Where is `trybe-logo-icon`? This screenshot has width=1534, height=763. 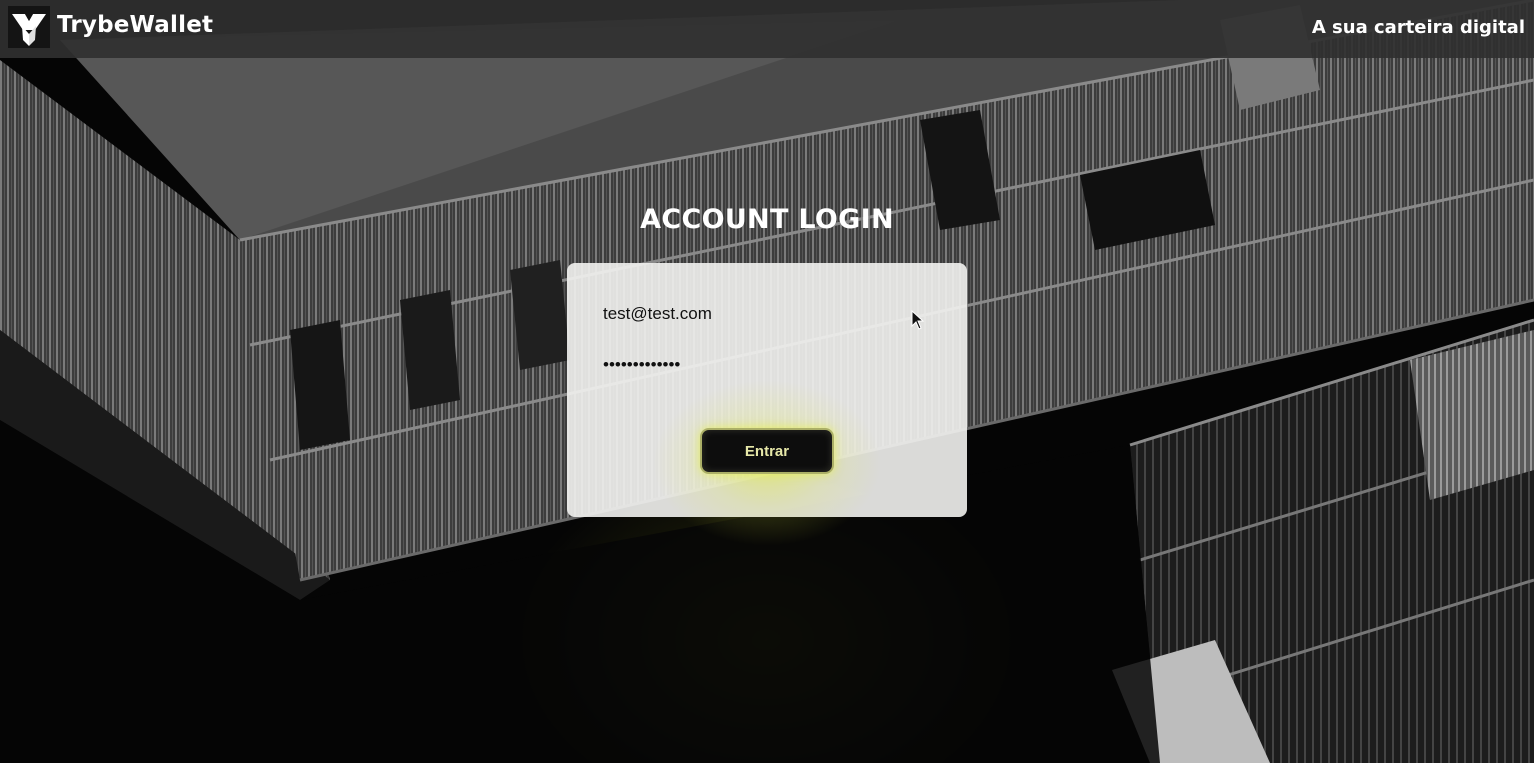 trybe-logo-icon is located at coordinates (29, 27).